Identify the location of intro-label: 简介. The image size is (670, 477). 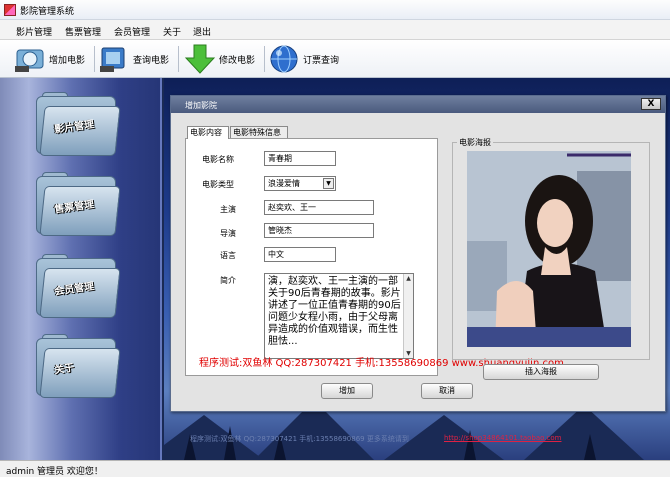
(228, 280).